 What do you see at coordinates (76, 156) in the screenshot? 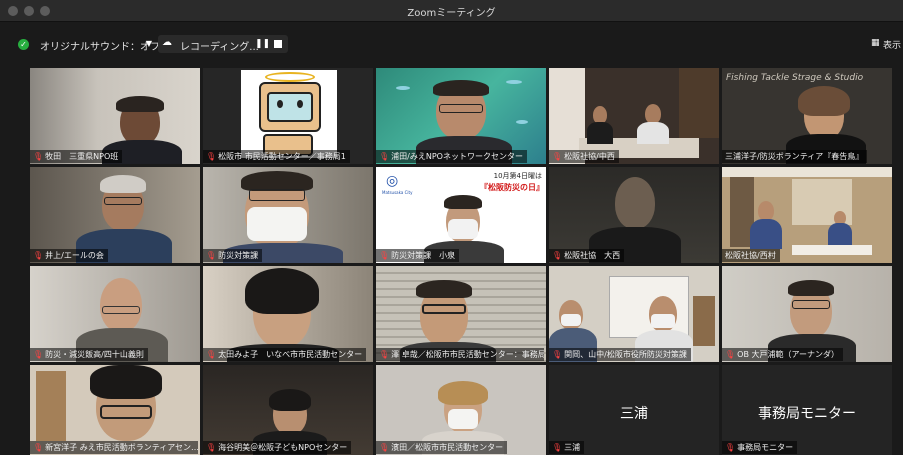
I see `participant-name: 🎙︎ 牧田 三重県NPO班` at bounding box center [76, 156].